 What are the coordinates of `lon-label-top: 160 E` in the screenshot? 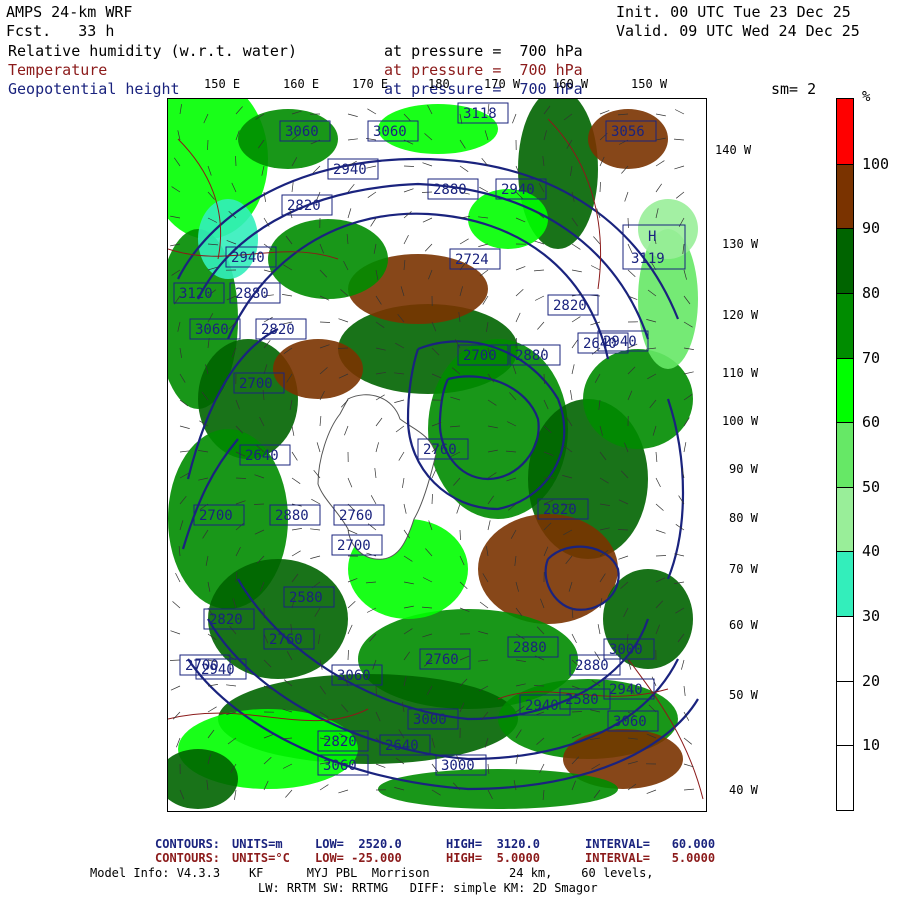 It's located at (301, 84).